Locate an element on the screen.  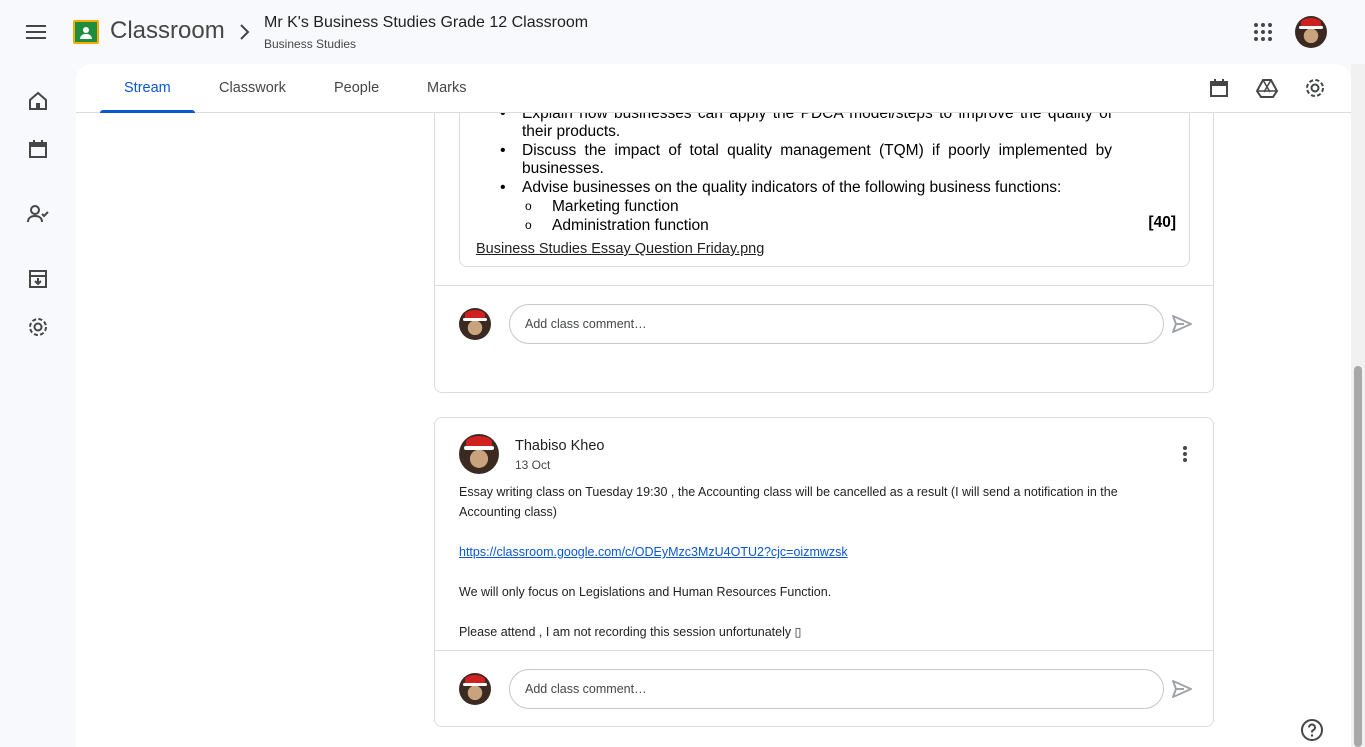
author-avatar is located at coordinates (479, 454).